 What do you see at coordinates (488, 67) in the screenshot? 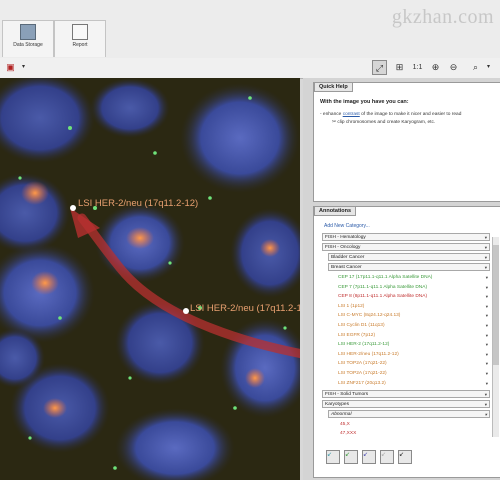
I see `search-dropdown-icon: ▾` at bounding box center [488, 67].